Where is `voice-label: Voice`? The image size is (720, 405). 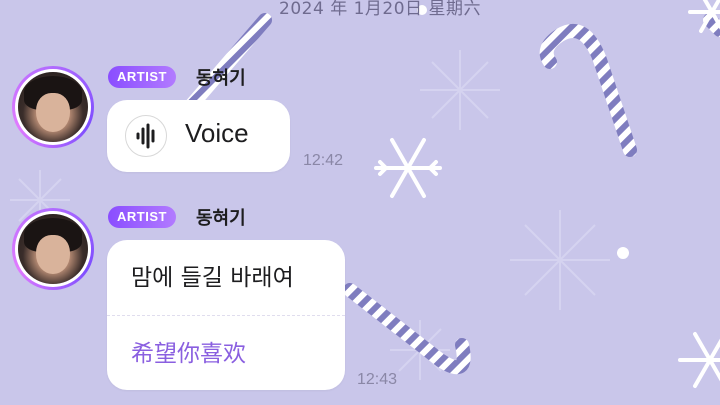 voice-label: Voice is located at coordinates (217, 133).